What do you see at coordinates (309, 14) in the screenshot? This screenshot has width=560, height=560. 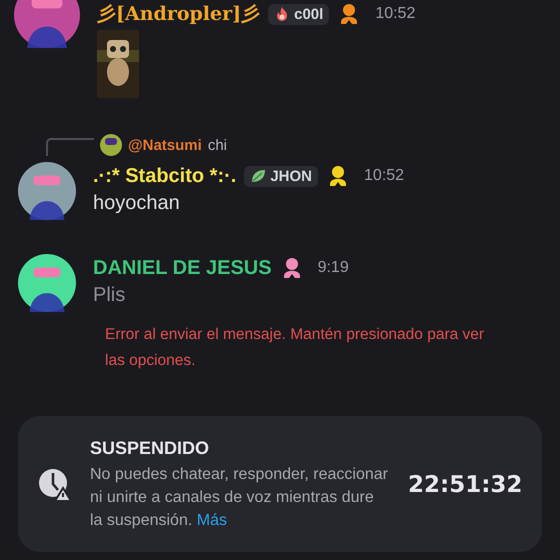 I see `tag-label: c00l` at bounding box center [309, 14].